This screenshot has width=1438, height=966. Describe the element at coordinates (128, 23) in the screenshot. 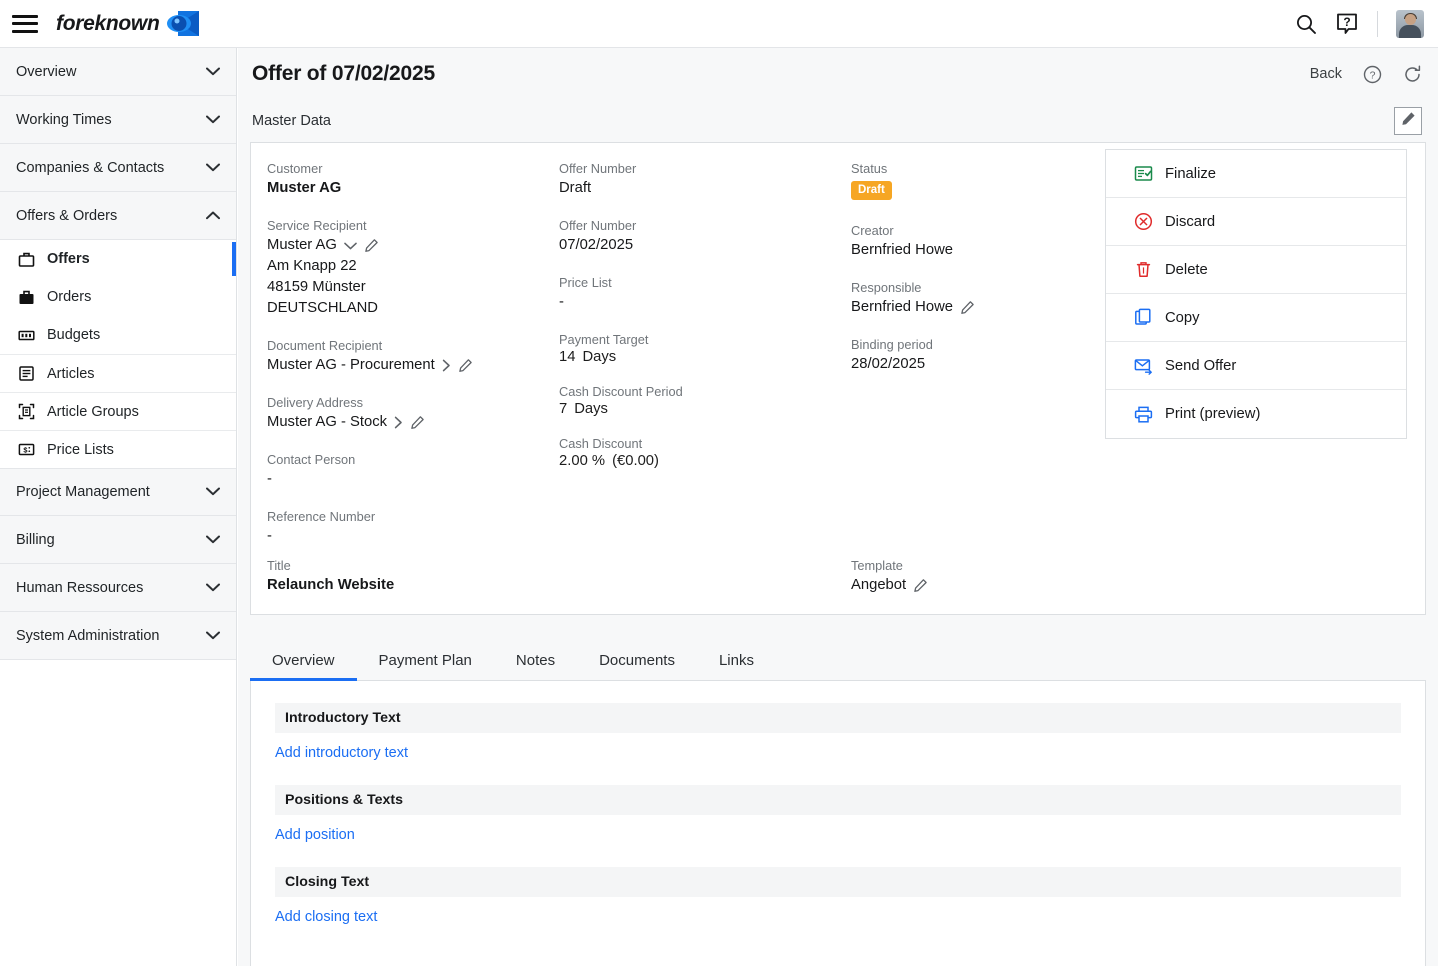

I see `brand-logo: foreknown` at that location.